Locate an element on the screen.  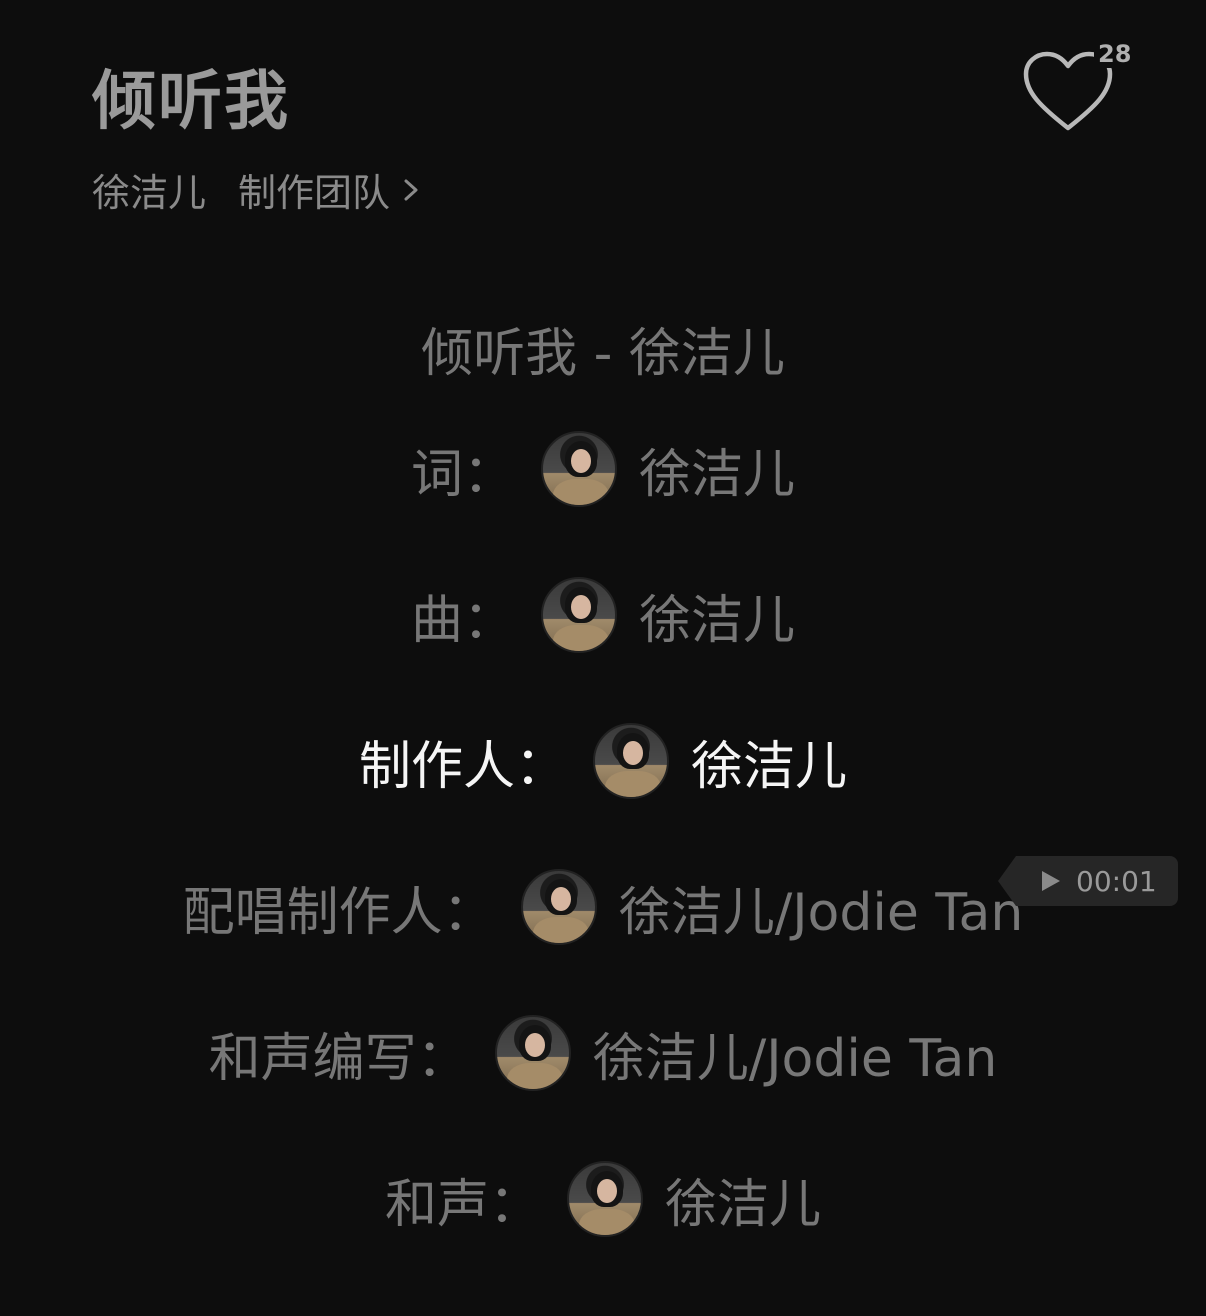
production-team-link: 制作团队 is located at coordinates (330, 189).